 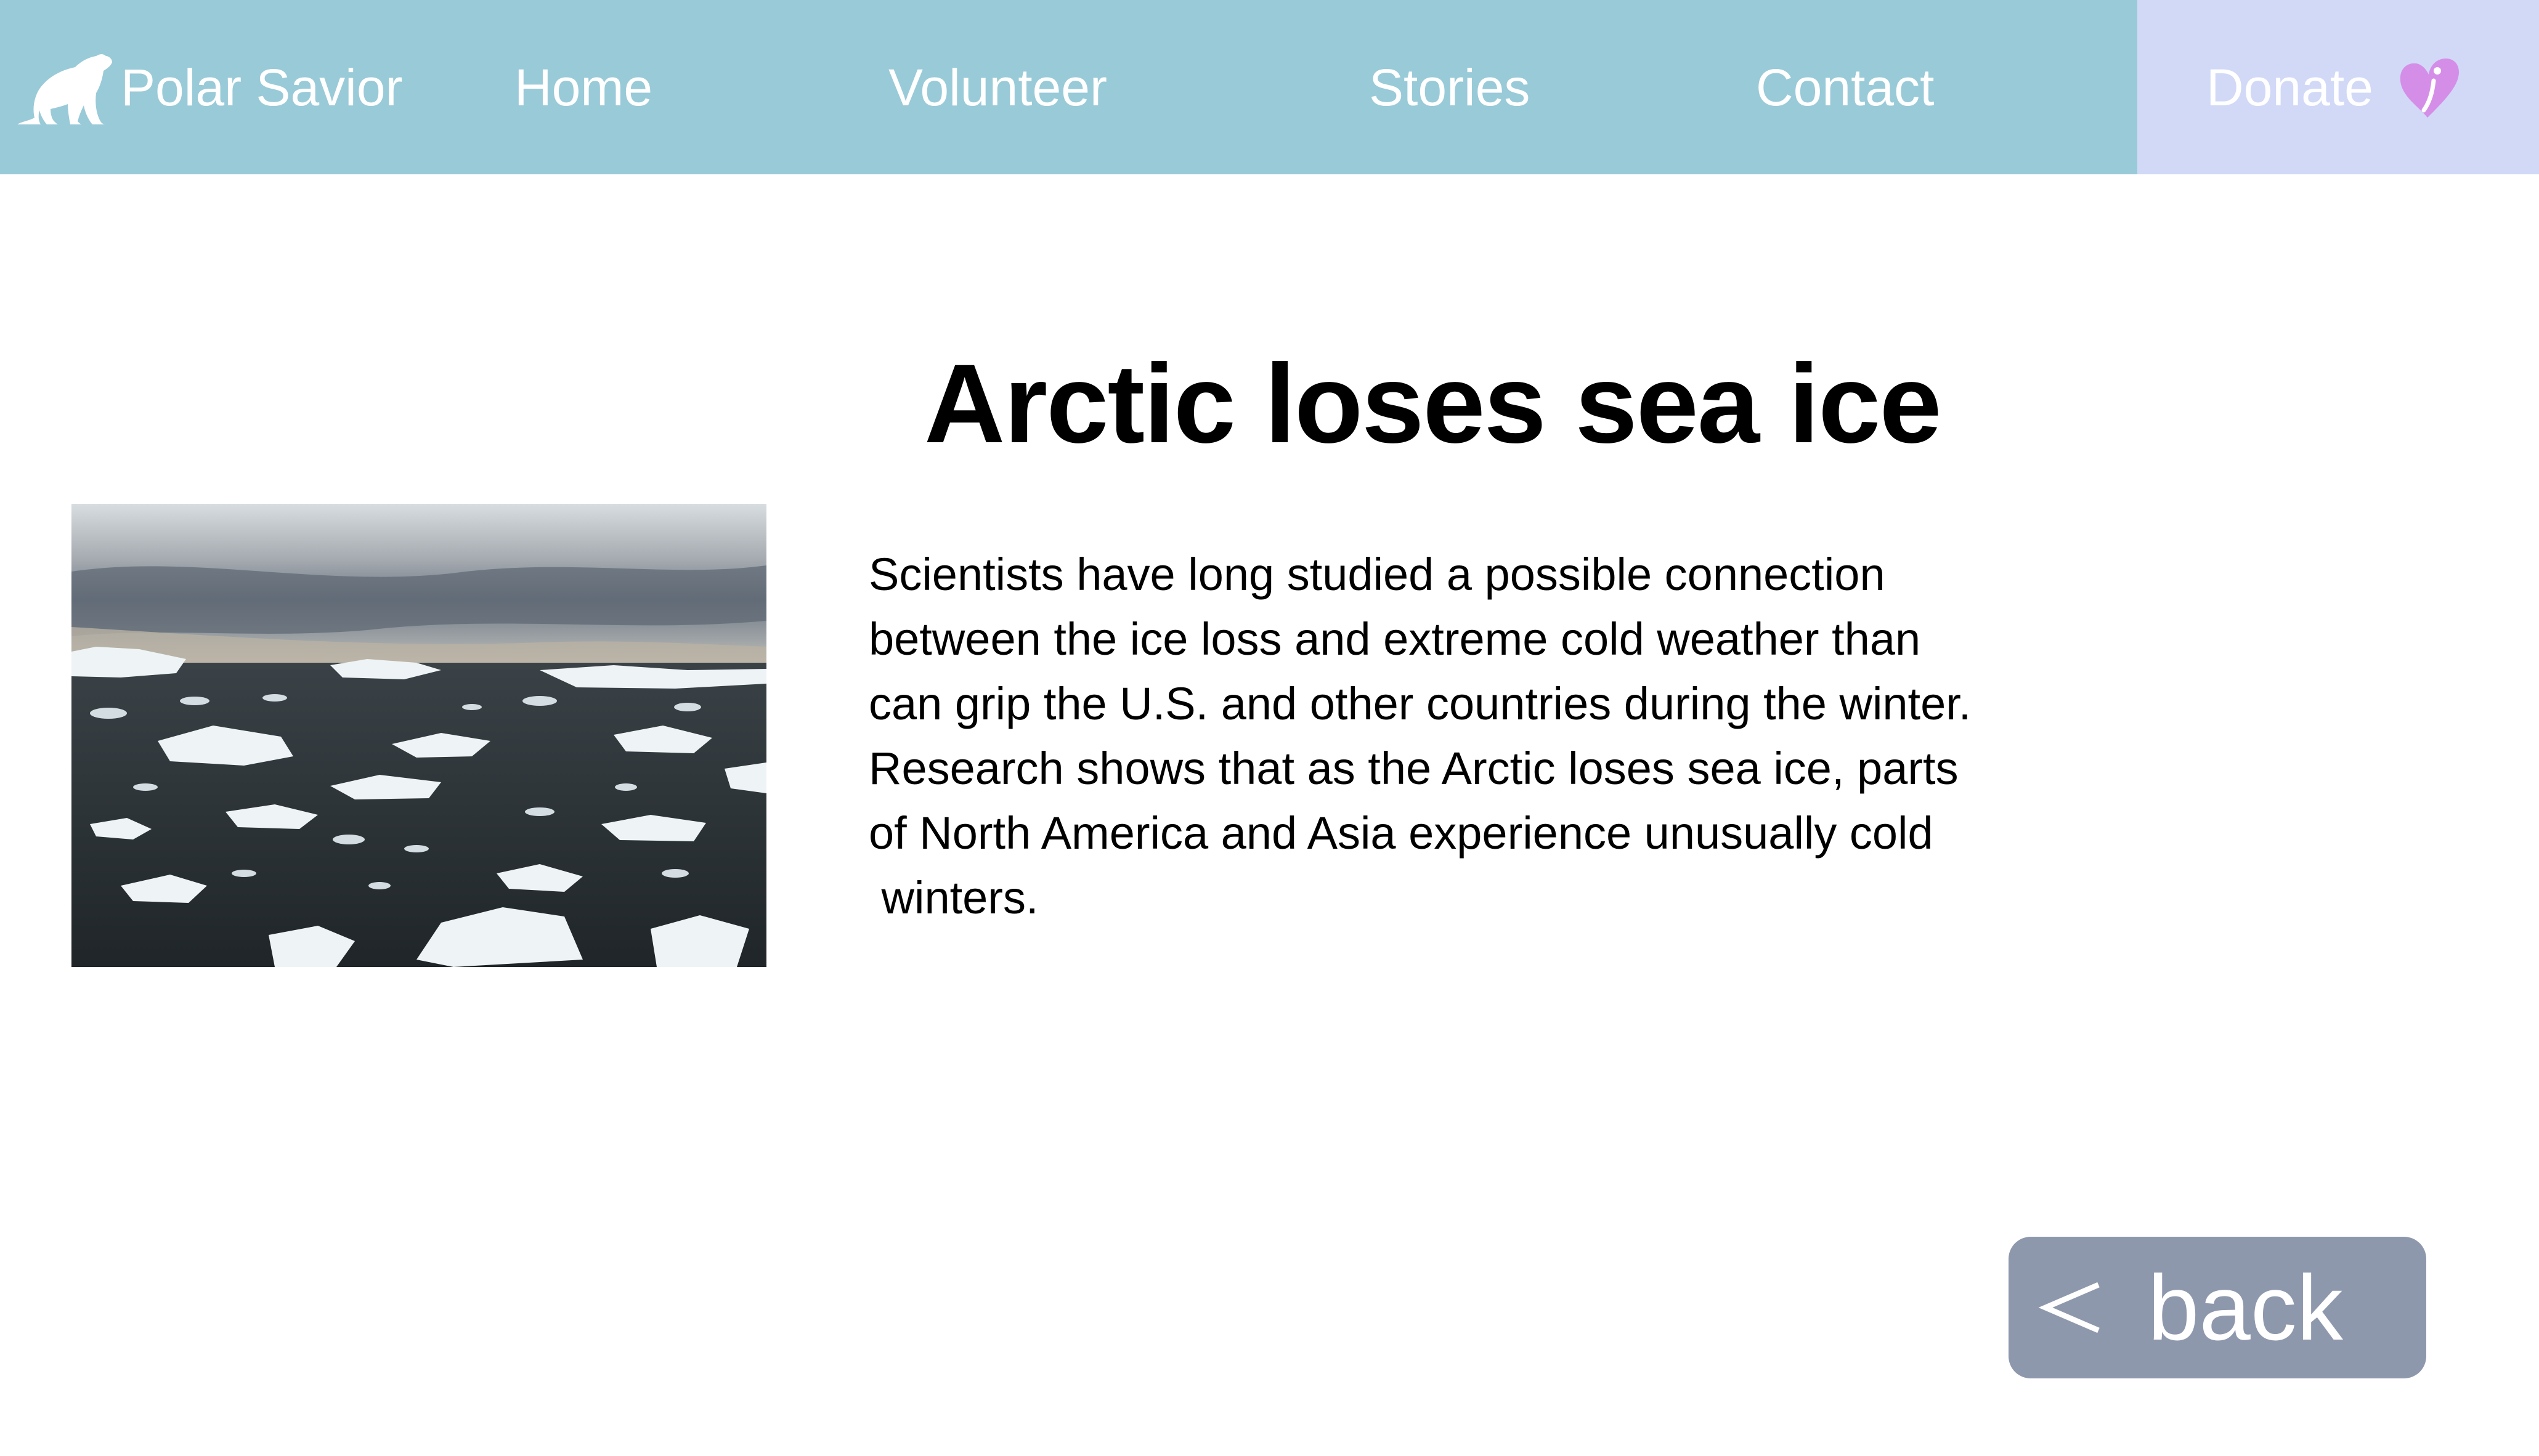 What do you see at coordinates (262, 87) in the screenshot?
I see `brand-name: Polar Savior` at bounding box center [262, 87].